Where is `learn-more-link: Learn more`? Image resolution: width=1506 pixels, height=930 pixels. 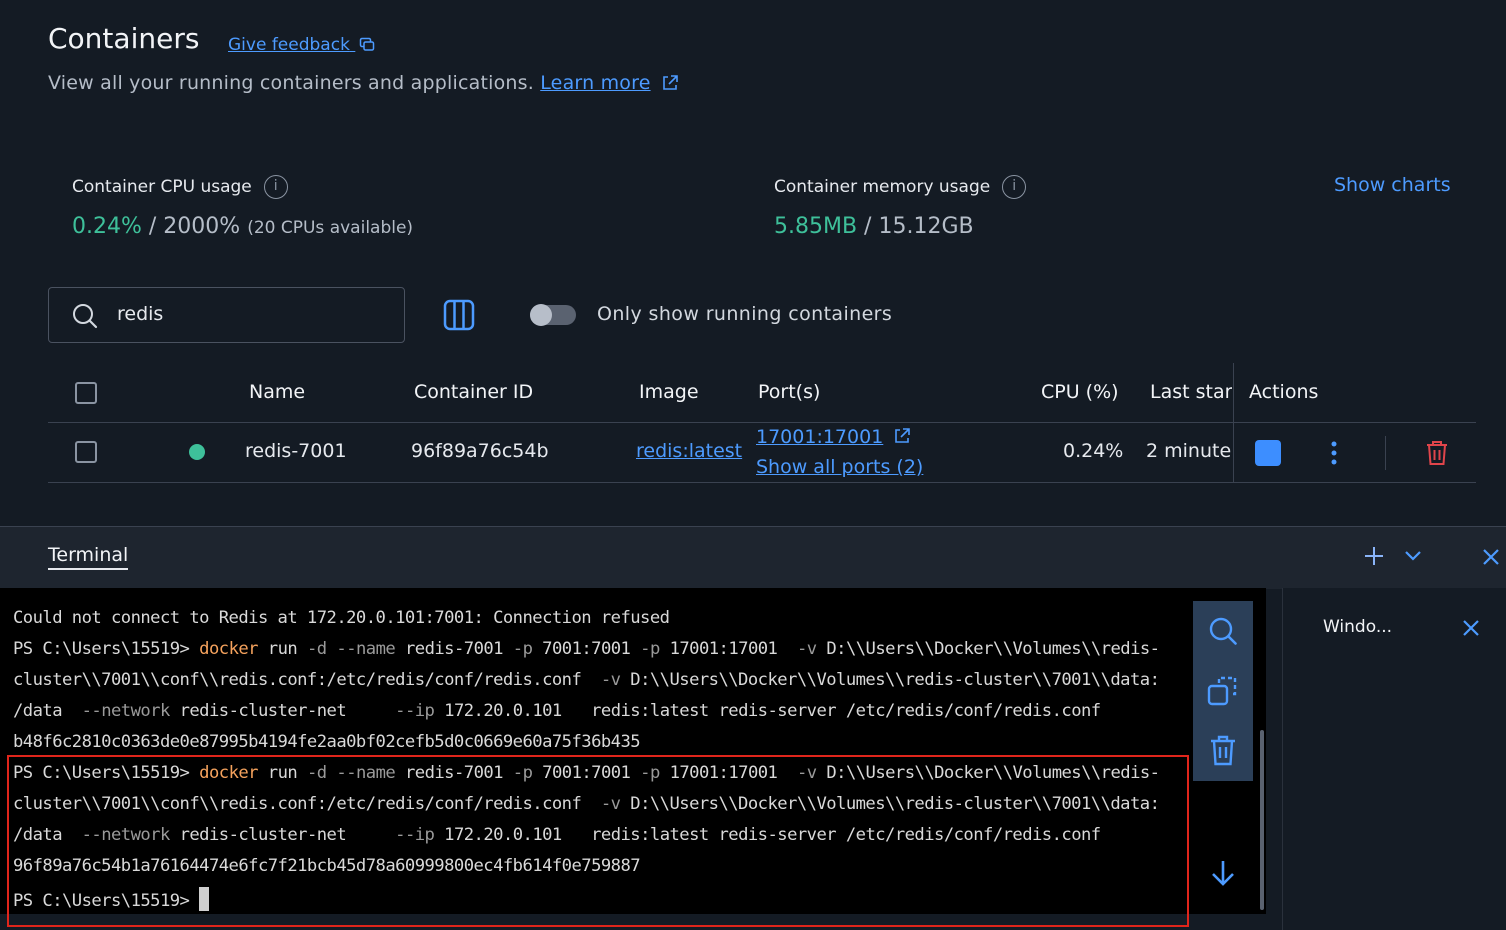
learn-more-link: Learn more is located at coordinates (595, 83).